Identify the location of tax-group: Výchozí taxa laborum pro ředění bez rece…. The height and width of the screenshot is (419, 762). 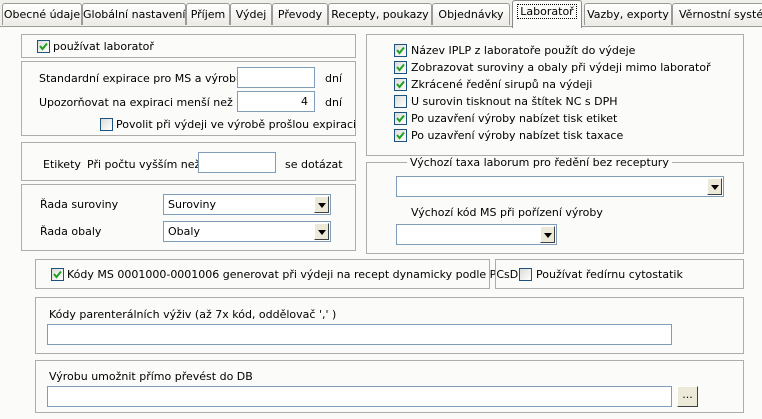
(555, 205).